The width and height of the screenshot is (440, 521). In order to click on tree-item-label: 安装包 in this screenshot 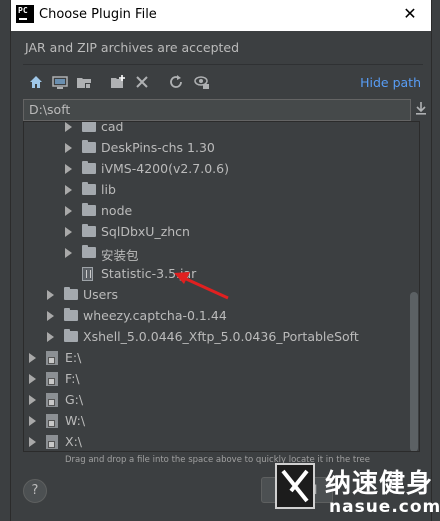, I will do `click(120, 255)`.